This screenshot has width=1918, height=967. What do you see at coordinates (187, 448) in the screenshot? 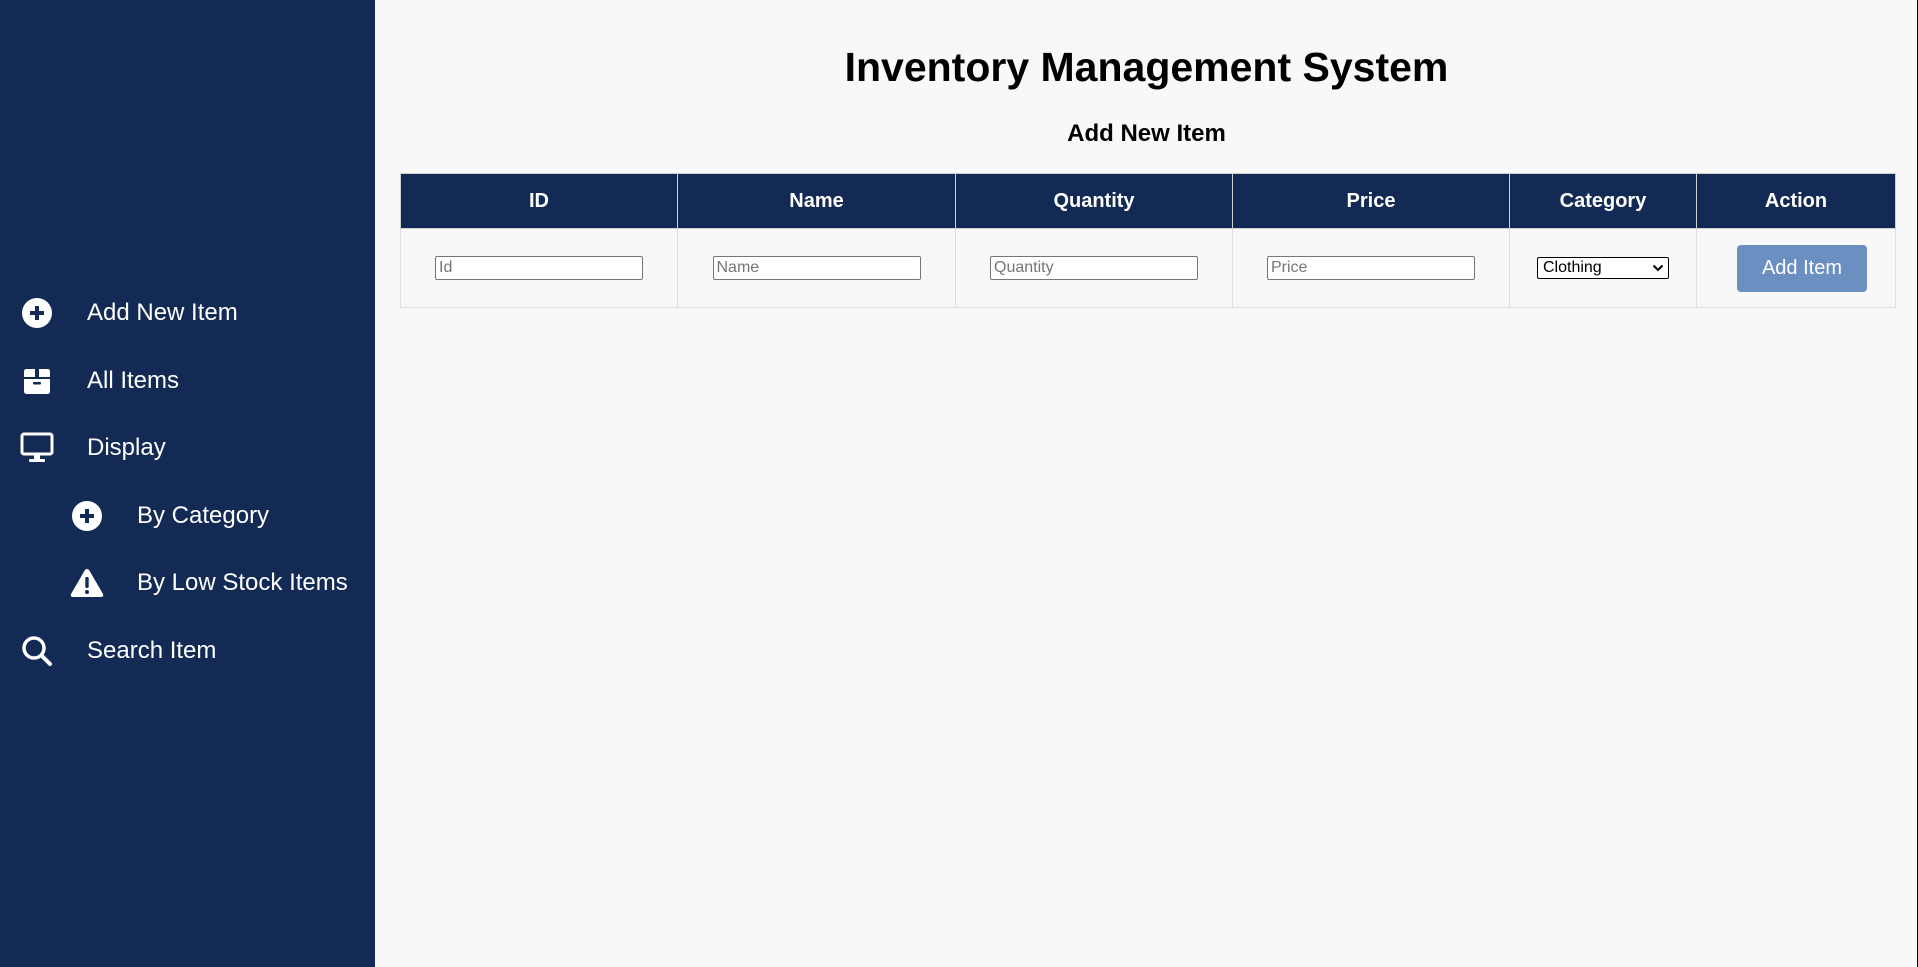
I see `sidebar-item-display: Display` at bounding box center [187, 448].